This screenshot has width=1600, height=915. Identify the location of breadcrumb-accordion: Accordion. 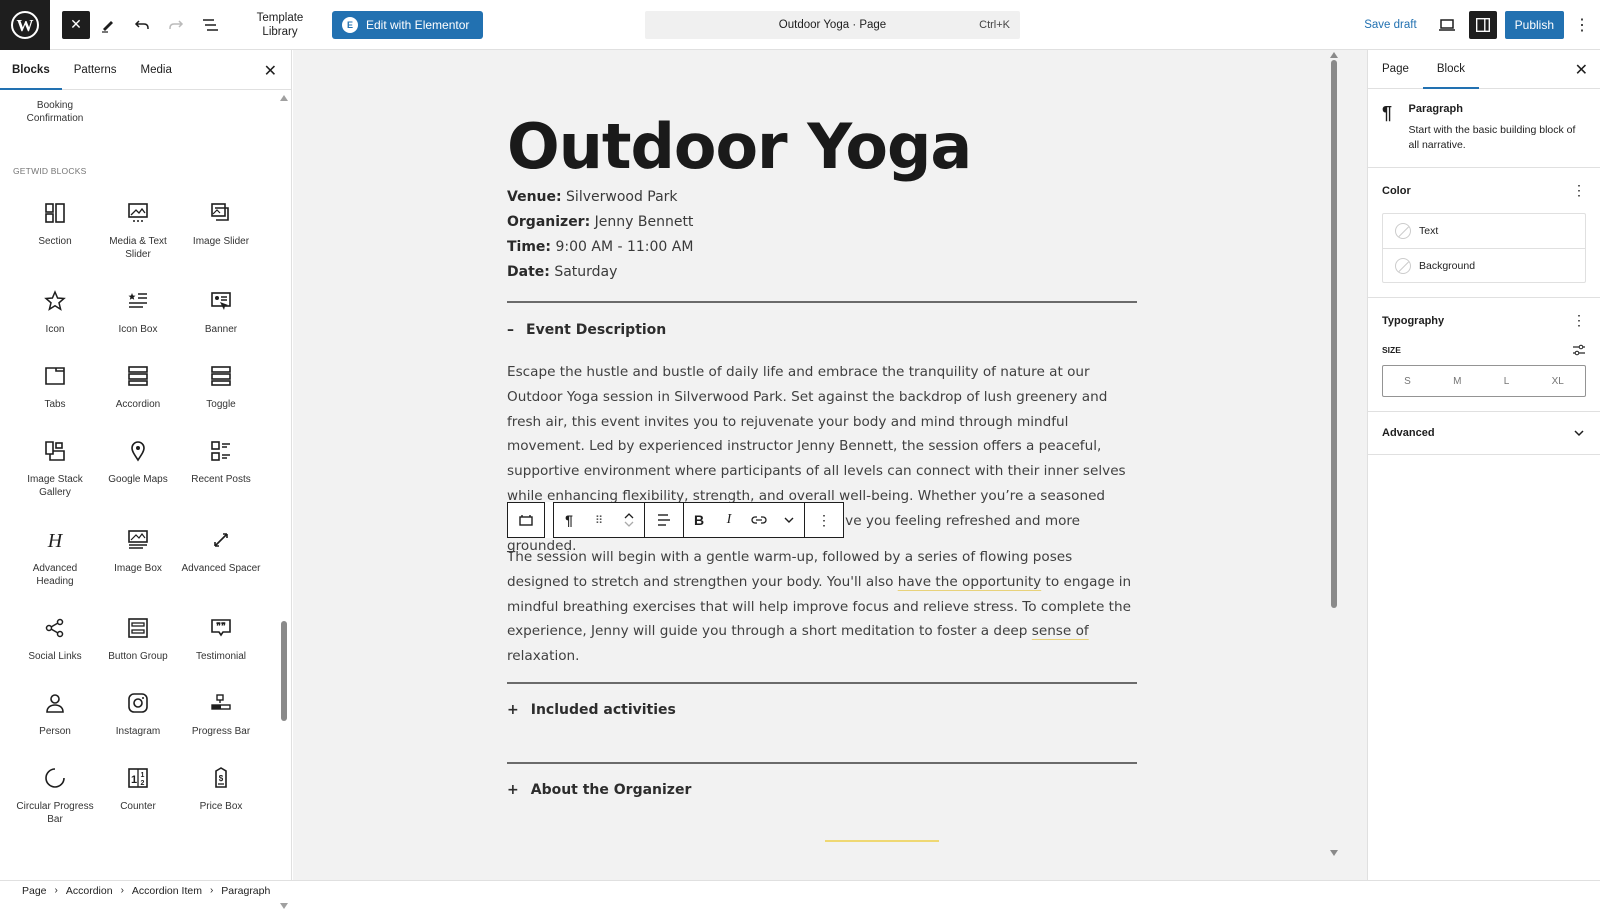
(89, 891).